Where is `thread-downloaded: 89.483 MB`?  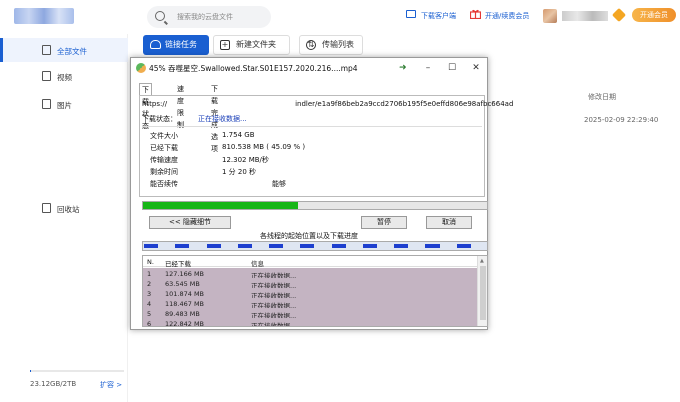
thread-downloaded: 89.483 MB is located at coordinates (182, 313).